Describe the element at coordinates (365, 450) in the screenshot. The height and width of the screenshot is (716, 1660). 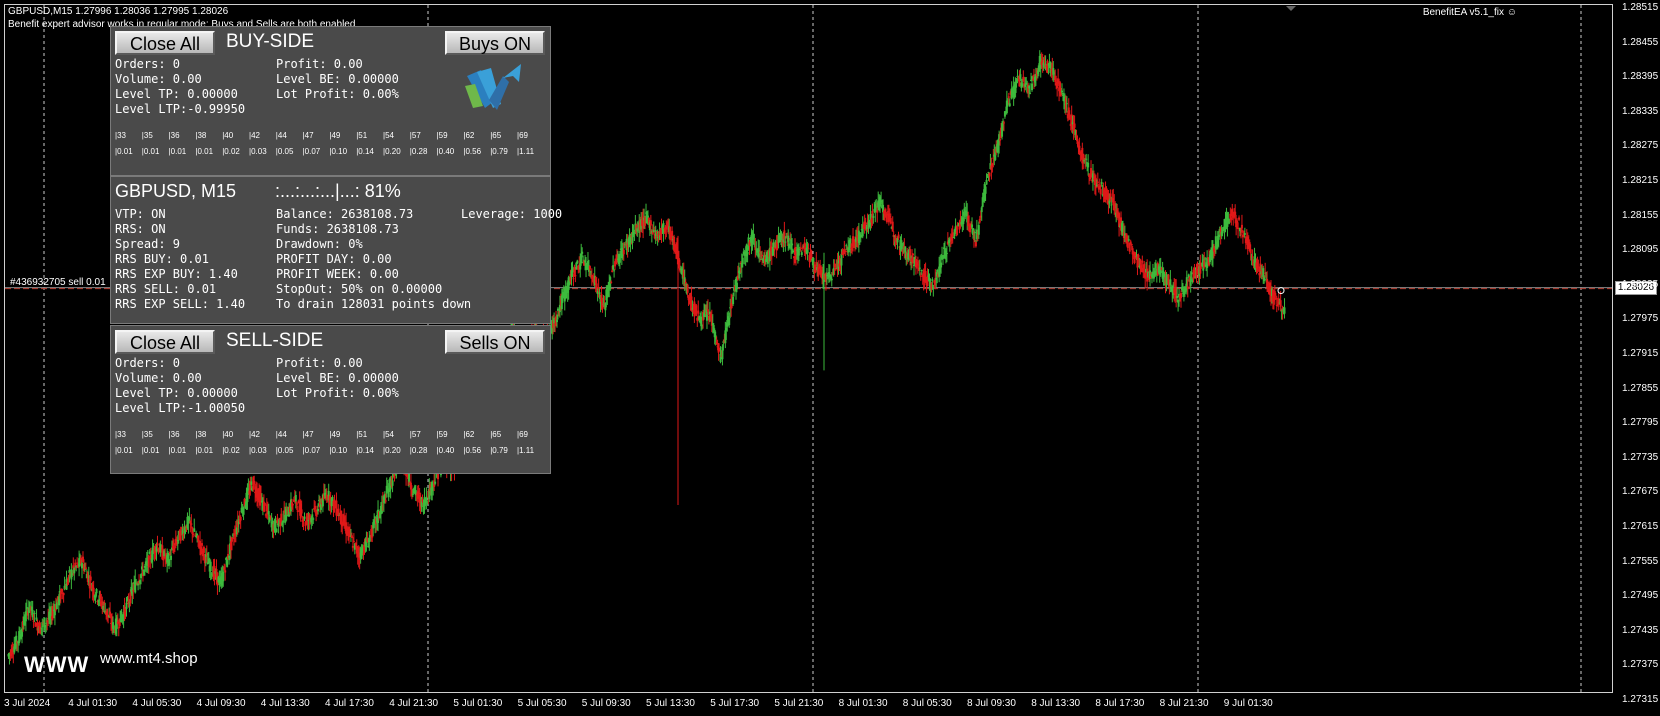
I see `grid-level-lot: |0.14` at that location.